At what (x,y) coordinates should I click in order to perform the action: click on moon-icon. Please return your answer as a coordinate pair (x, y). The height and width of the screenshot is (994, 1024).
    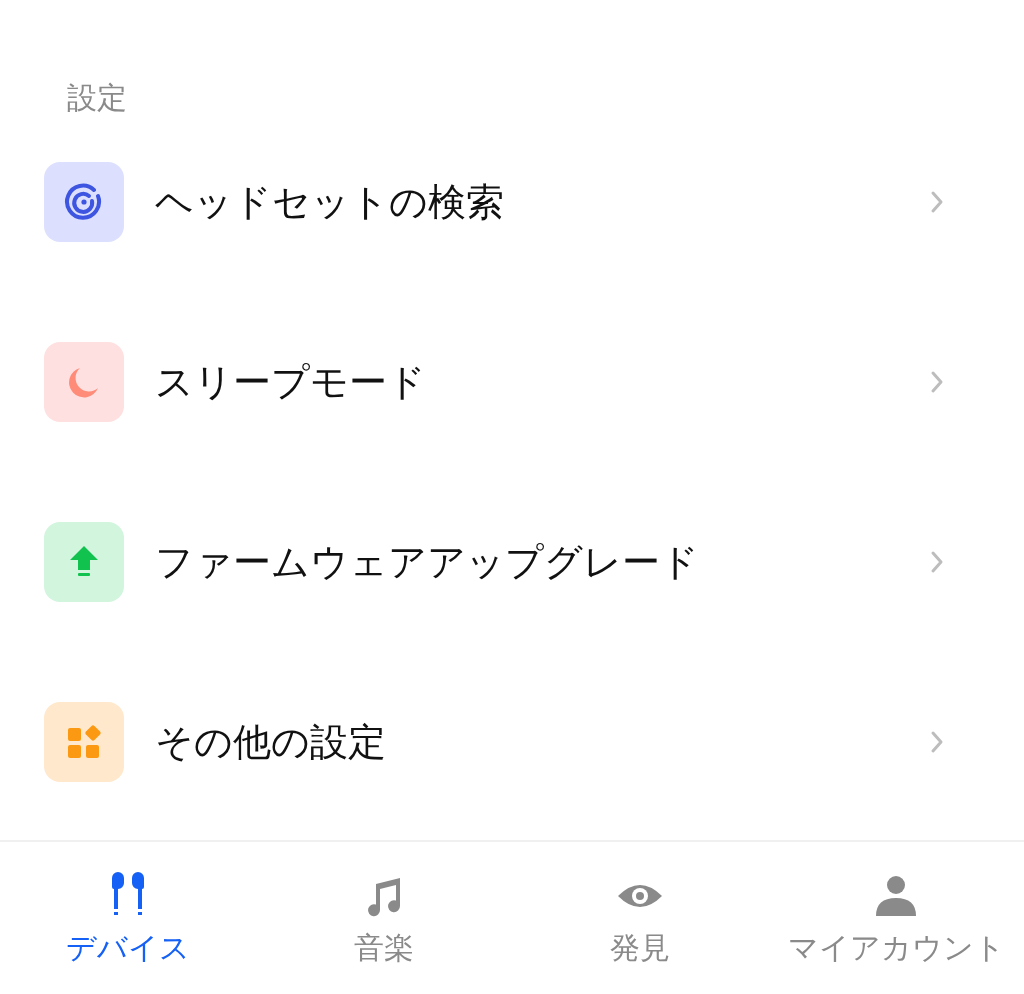
    Looking at the image, I should click on (84, 382).